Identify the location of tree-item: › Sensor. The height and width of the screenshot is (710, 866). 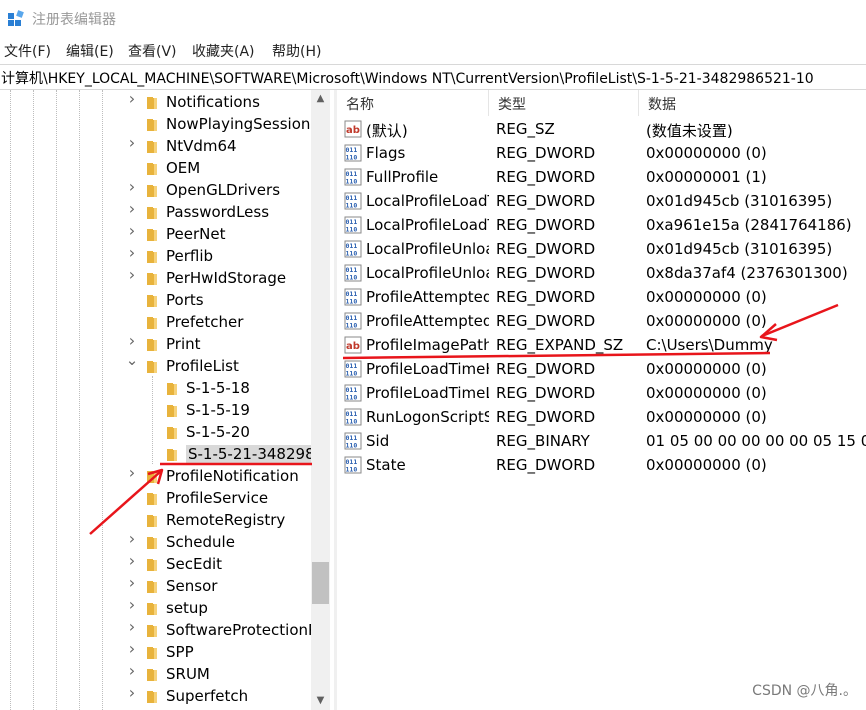
(156, 586).